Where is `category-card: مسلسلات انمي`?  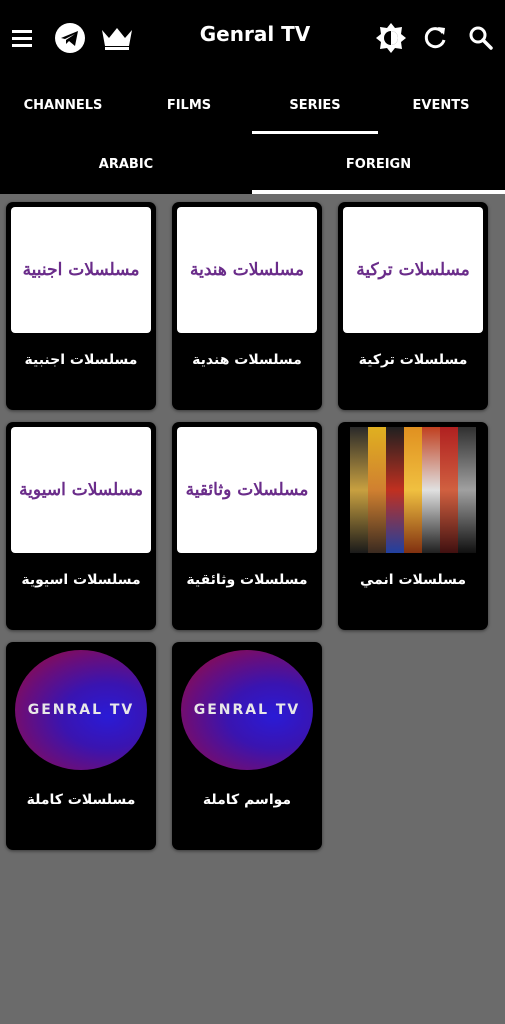
category-card: مسلسلات انمي is located at coordinates (413, 526).